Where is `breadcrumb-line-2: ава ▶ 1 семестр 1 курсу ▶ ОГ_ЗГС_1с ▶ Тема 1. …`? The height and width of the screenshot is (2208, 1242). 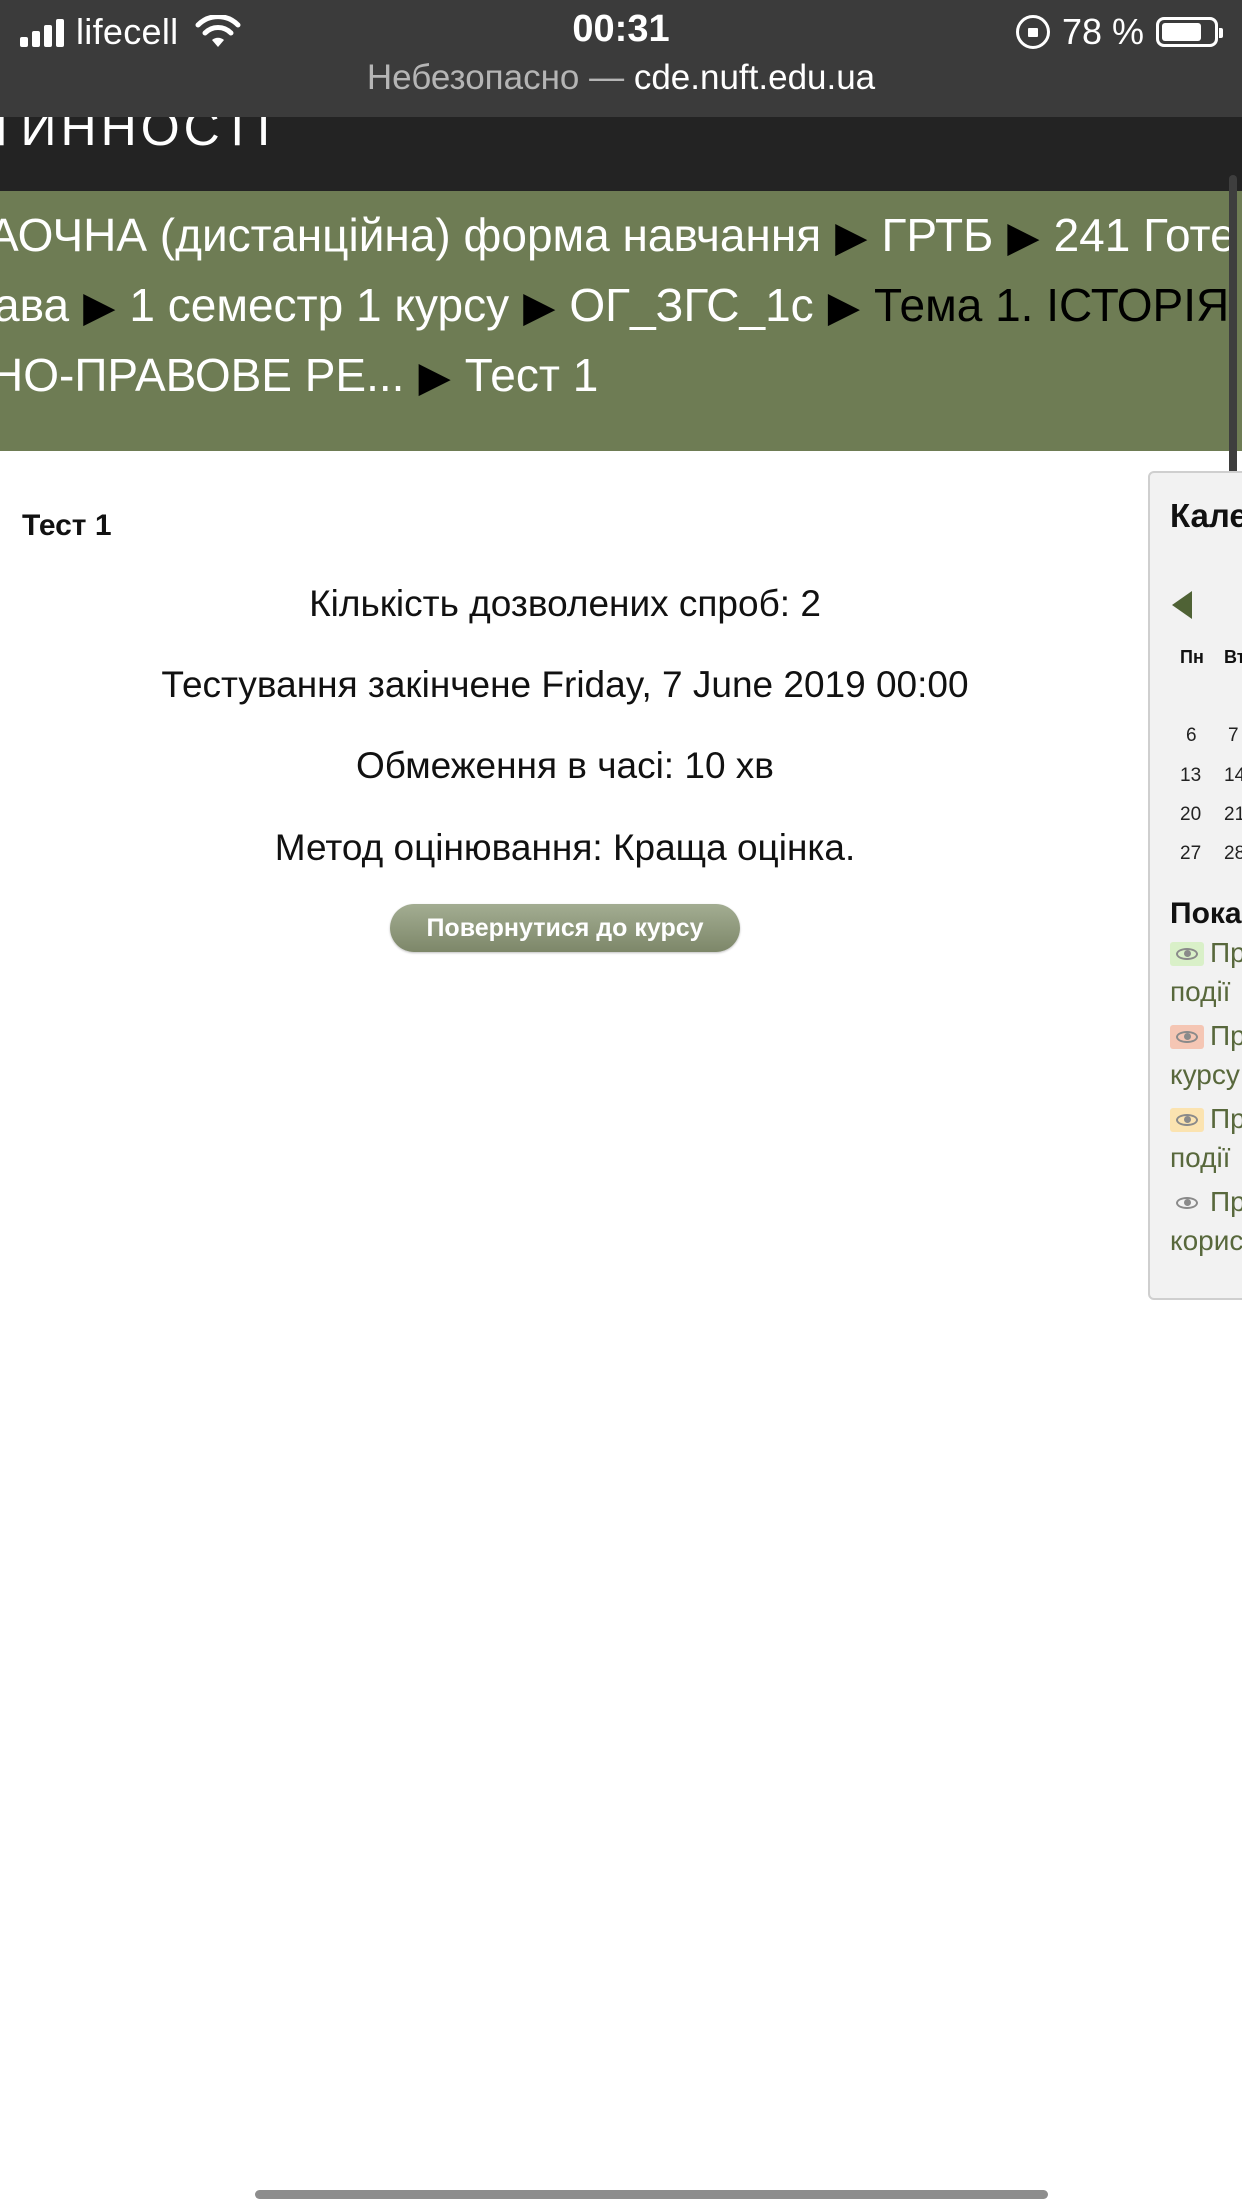 breadcrumb-line-2: ава ▶ 1 семестр 1 курсу ▶ ОГ_ЗГС_1с ▶ Тема 1. … is located at coordinates (614, 306).